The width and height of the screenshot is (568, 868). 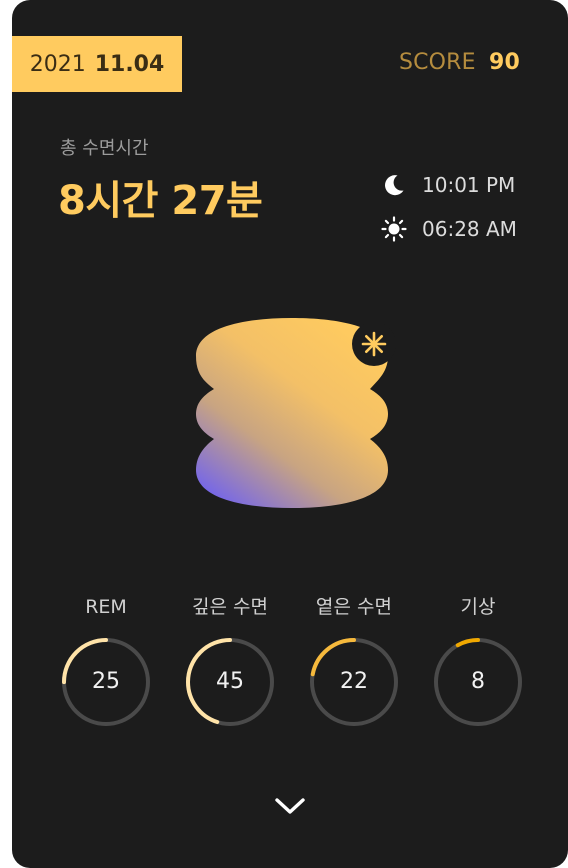 I want to click on date-year: 2021, so click(x=57, y=64).